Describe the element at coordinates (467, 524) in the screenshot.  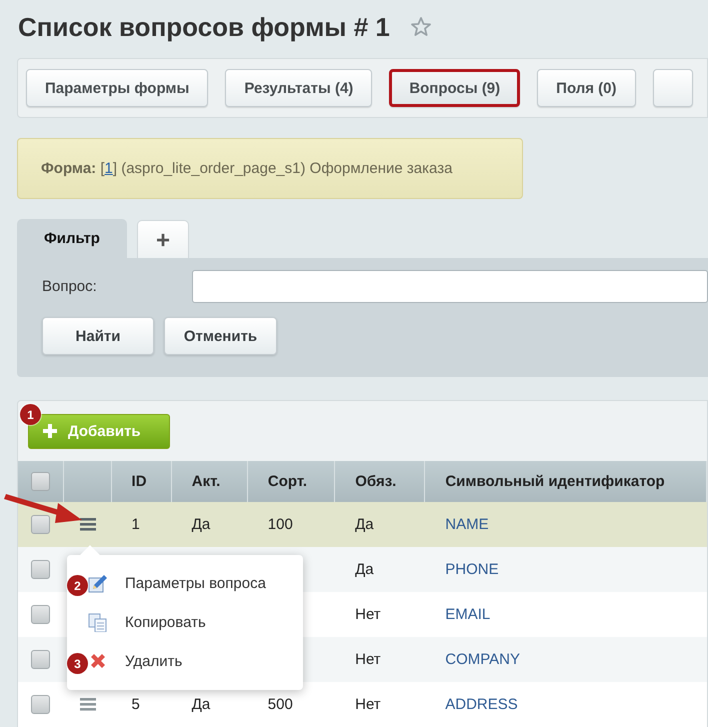
I see `code-link: NAME` at that location.